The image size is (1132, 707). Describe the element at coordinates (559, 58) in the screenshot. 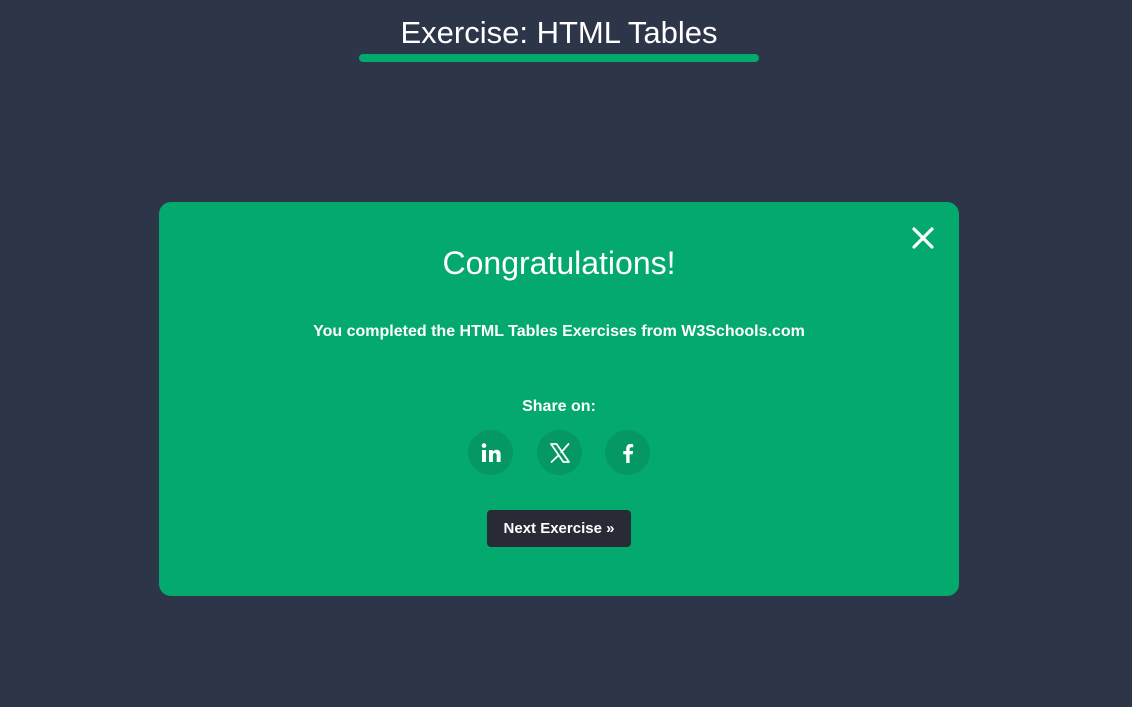

I see `title-underline` at that location.